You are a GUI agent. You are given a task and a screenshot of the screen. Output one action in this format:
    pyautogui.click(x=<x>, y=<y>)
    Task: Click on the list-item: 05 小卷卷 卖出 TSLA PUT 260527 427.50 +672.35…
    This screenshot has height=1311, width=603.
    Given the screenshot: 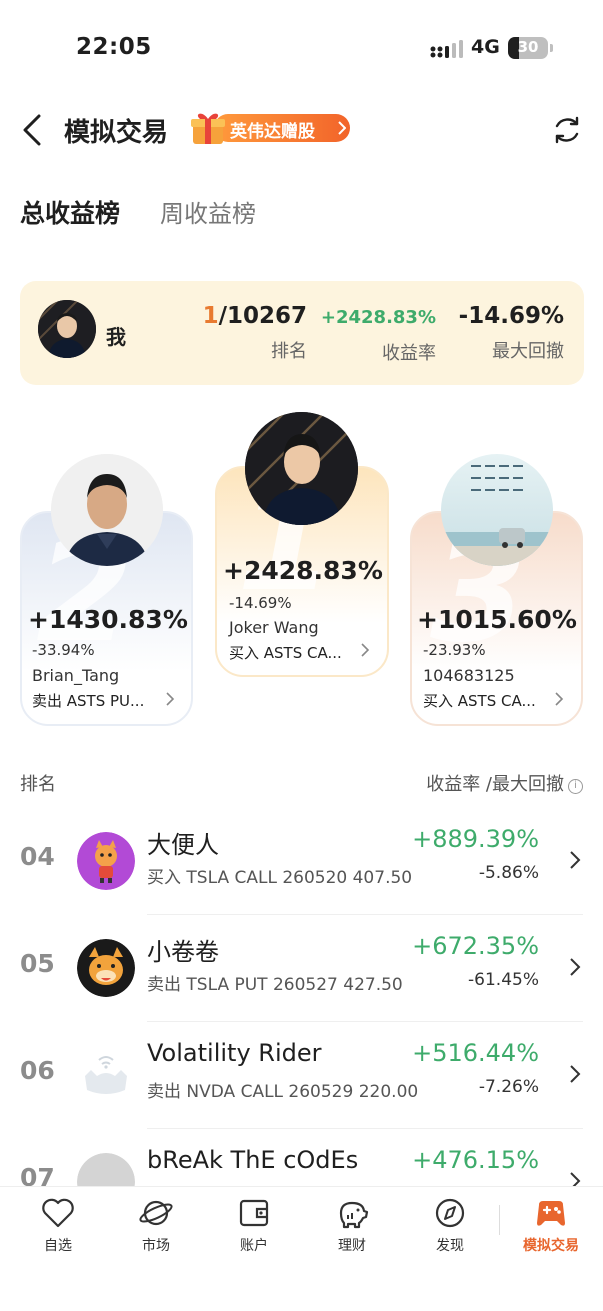 What is the action you would take?
    pyautogui.click(x=301, y=968)
    